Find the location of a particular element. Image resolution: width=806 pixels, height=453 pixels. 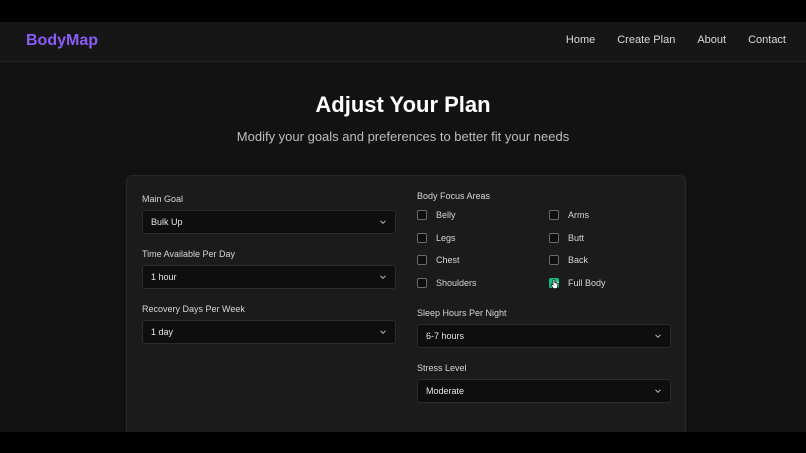

focus-checkbox-chest: Chest is located at coordinates (438, 260).